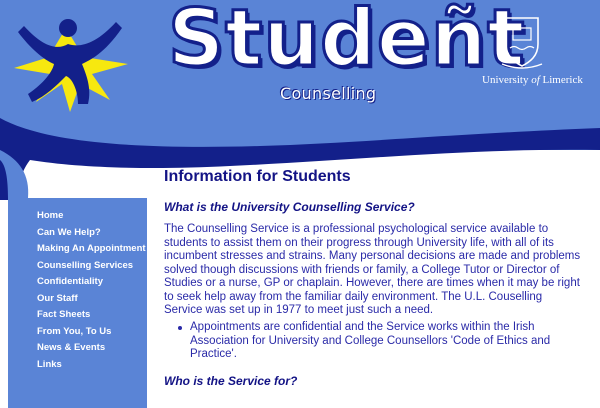 The width and height of the screenshot is (600, 408). I want to click on student-figure-logo, so click(71, 65).